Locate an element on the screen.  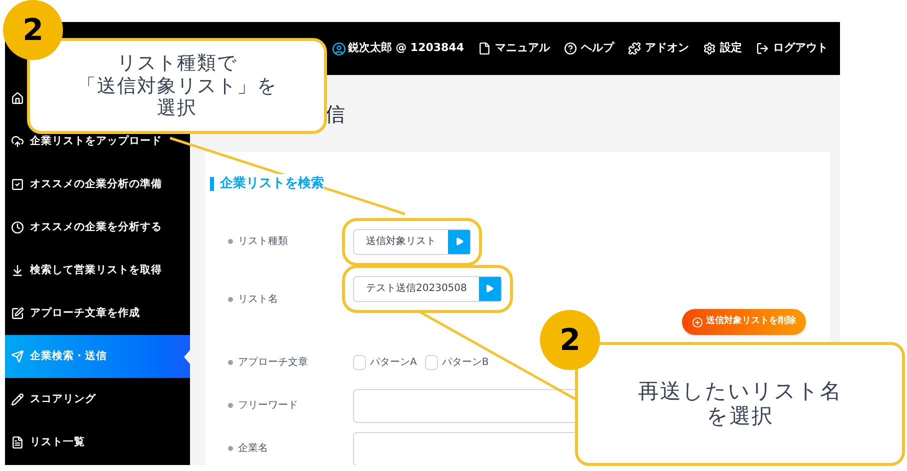
field-label: 企業名 is located at coordinates (281, 448).